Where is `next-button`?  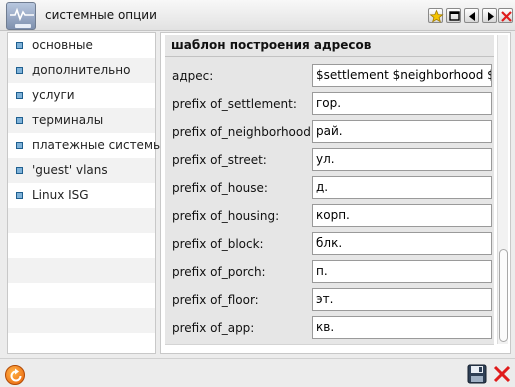
next-button is located at coordinates (489, 15).